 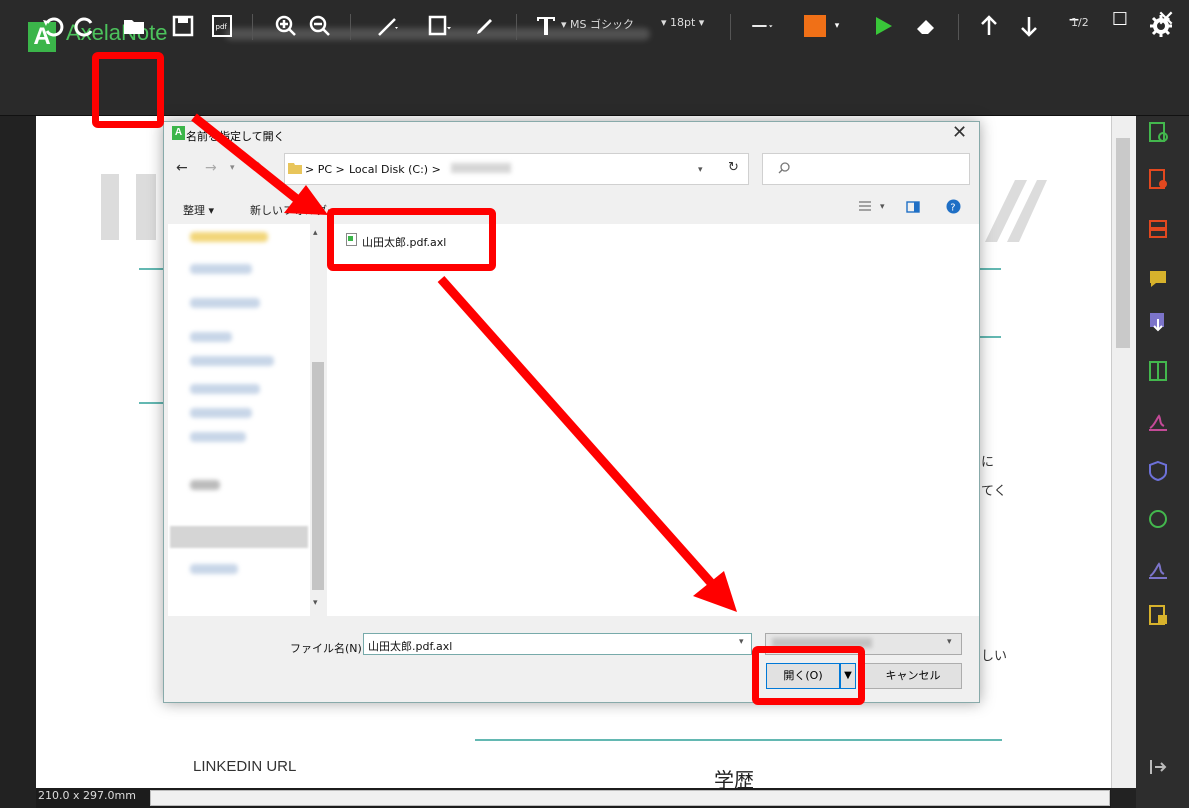 I want to click on import-page-icon, so click(x=1158, y=321).